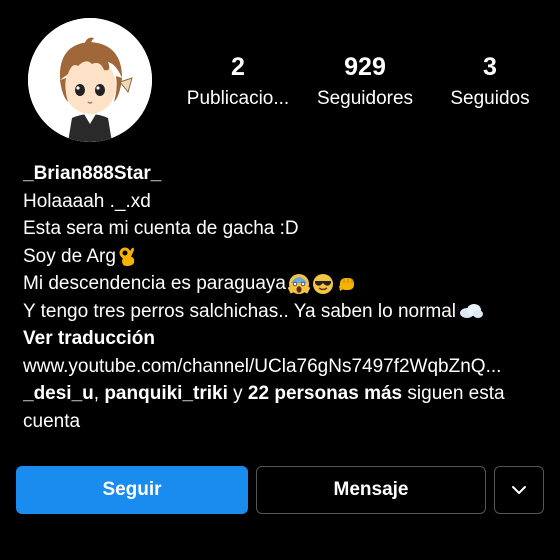 This screenshot has height=560, width=560. What do you see at coordinates (490, 98) in the screenshot?
I see `following-label: Seguidos` at bounding box center [490, 98].